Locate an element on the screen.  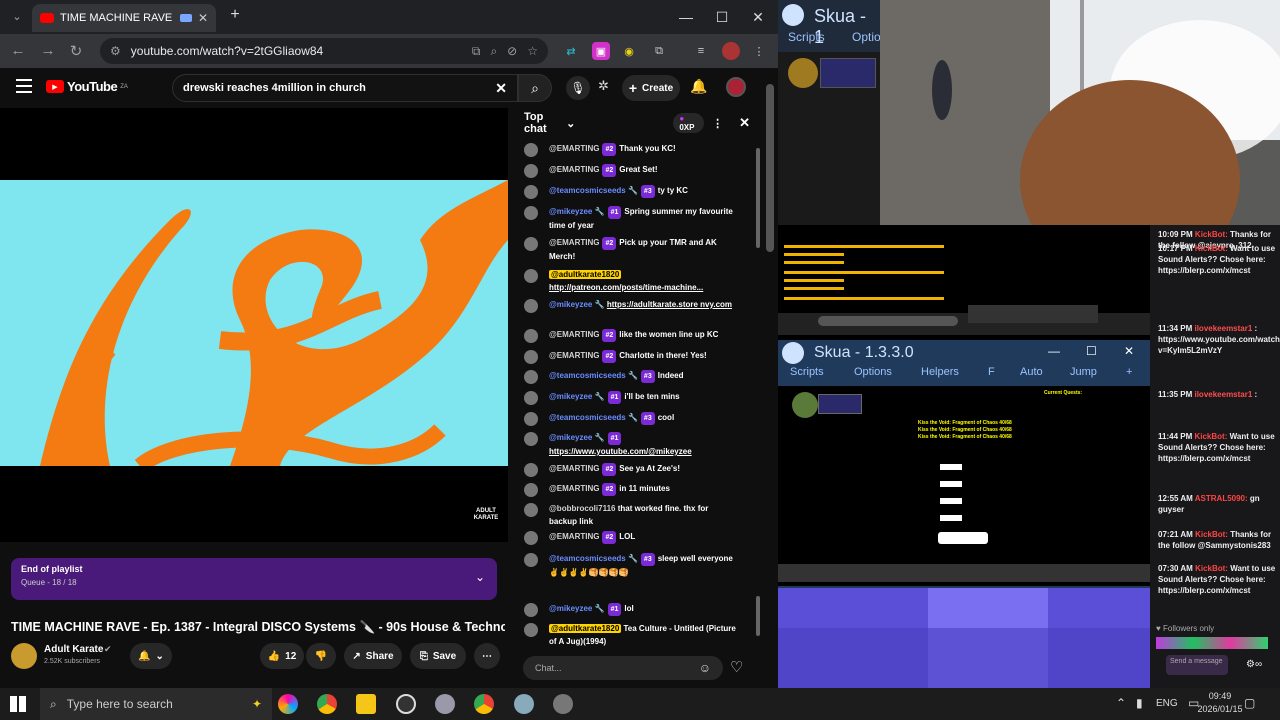
extensions-puzzle-icon: ⧉ is located at coordinates (659, 51).